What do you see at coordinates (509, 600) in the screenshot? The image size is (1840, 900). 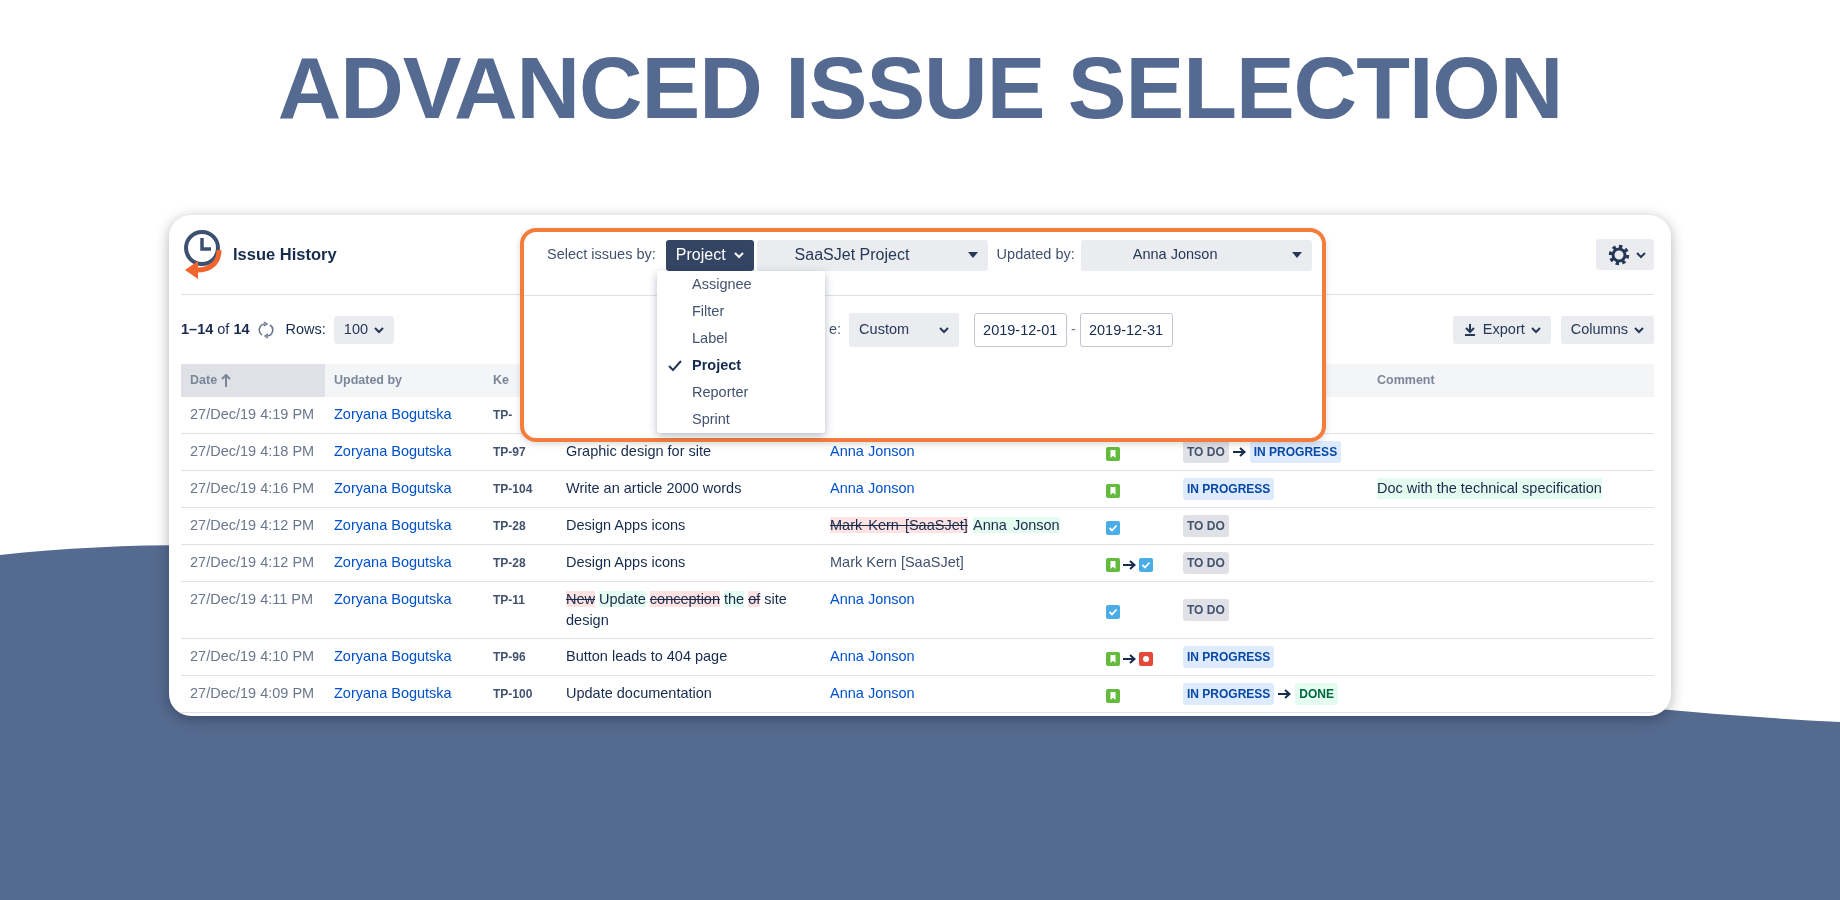 I see `issue-key: TP-11` at bounding box center [509, 600].